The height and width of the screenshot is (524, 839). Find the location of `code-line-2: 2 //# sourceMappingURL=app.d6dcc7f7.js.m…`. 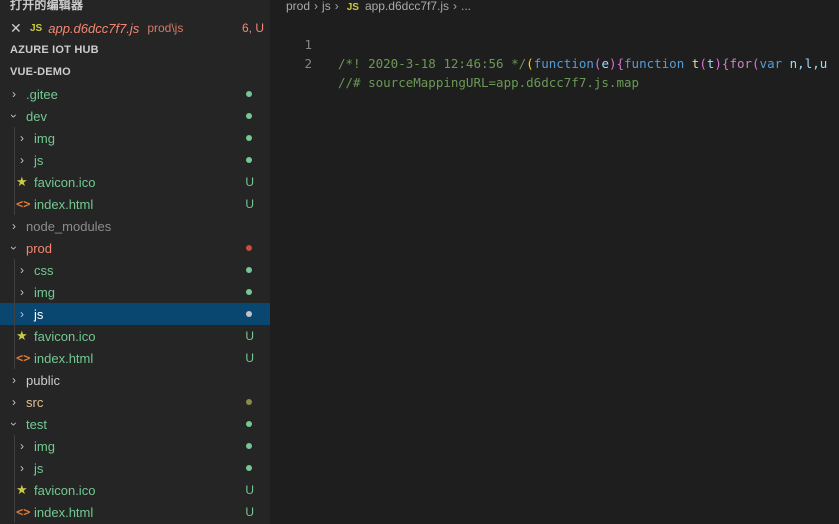

code-line-2: 2 //# sourceMappingURL=app.d6dcc7f7.js.m… is located at coordinates (454, 62).